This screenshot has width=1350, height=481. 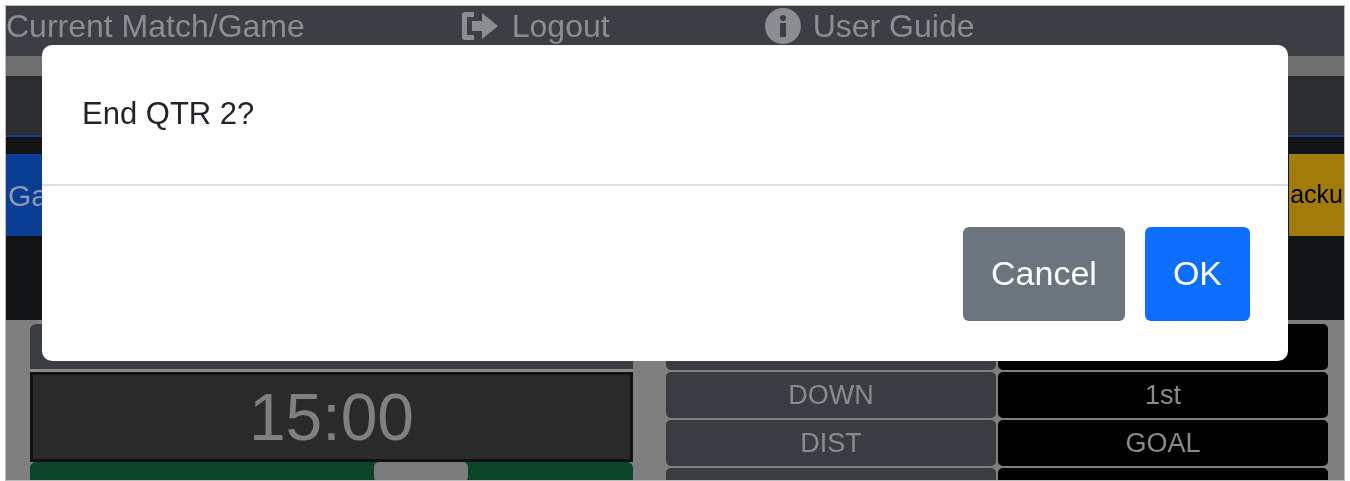 What do you see at coordinates (331, 417) in the screenshot?
I see `game-clock: 15:00` at bounding box center [331, 417].